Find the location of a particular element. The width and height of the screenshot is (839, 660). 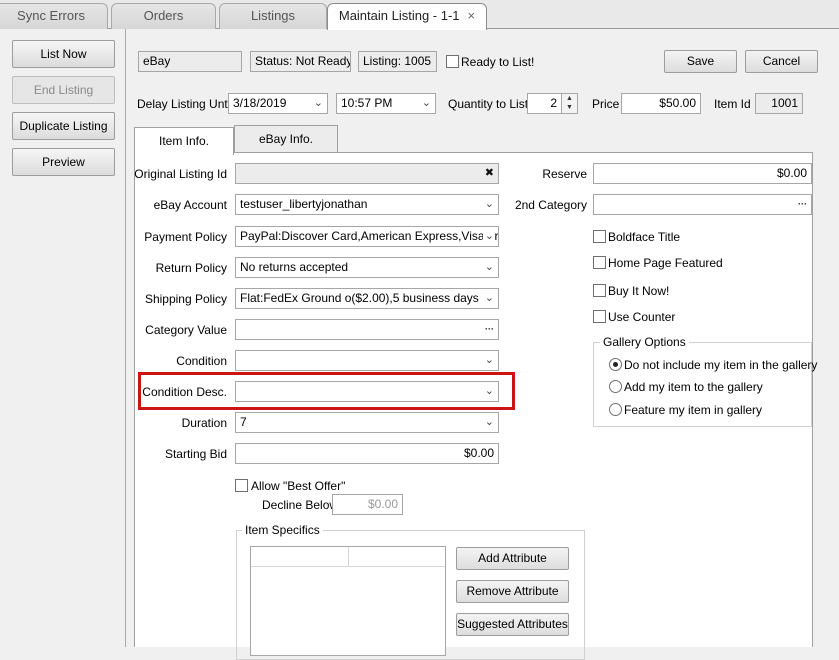

highlight-box is located at coordinates (326, 391).